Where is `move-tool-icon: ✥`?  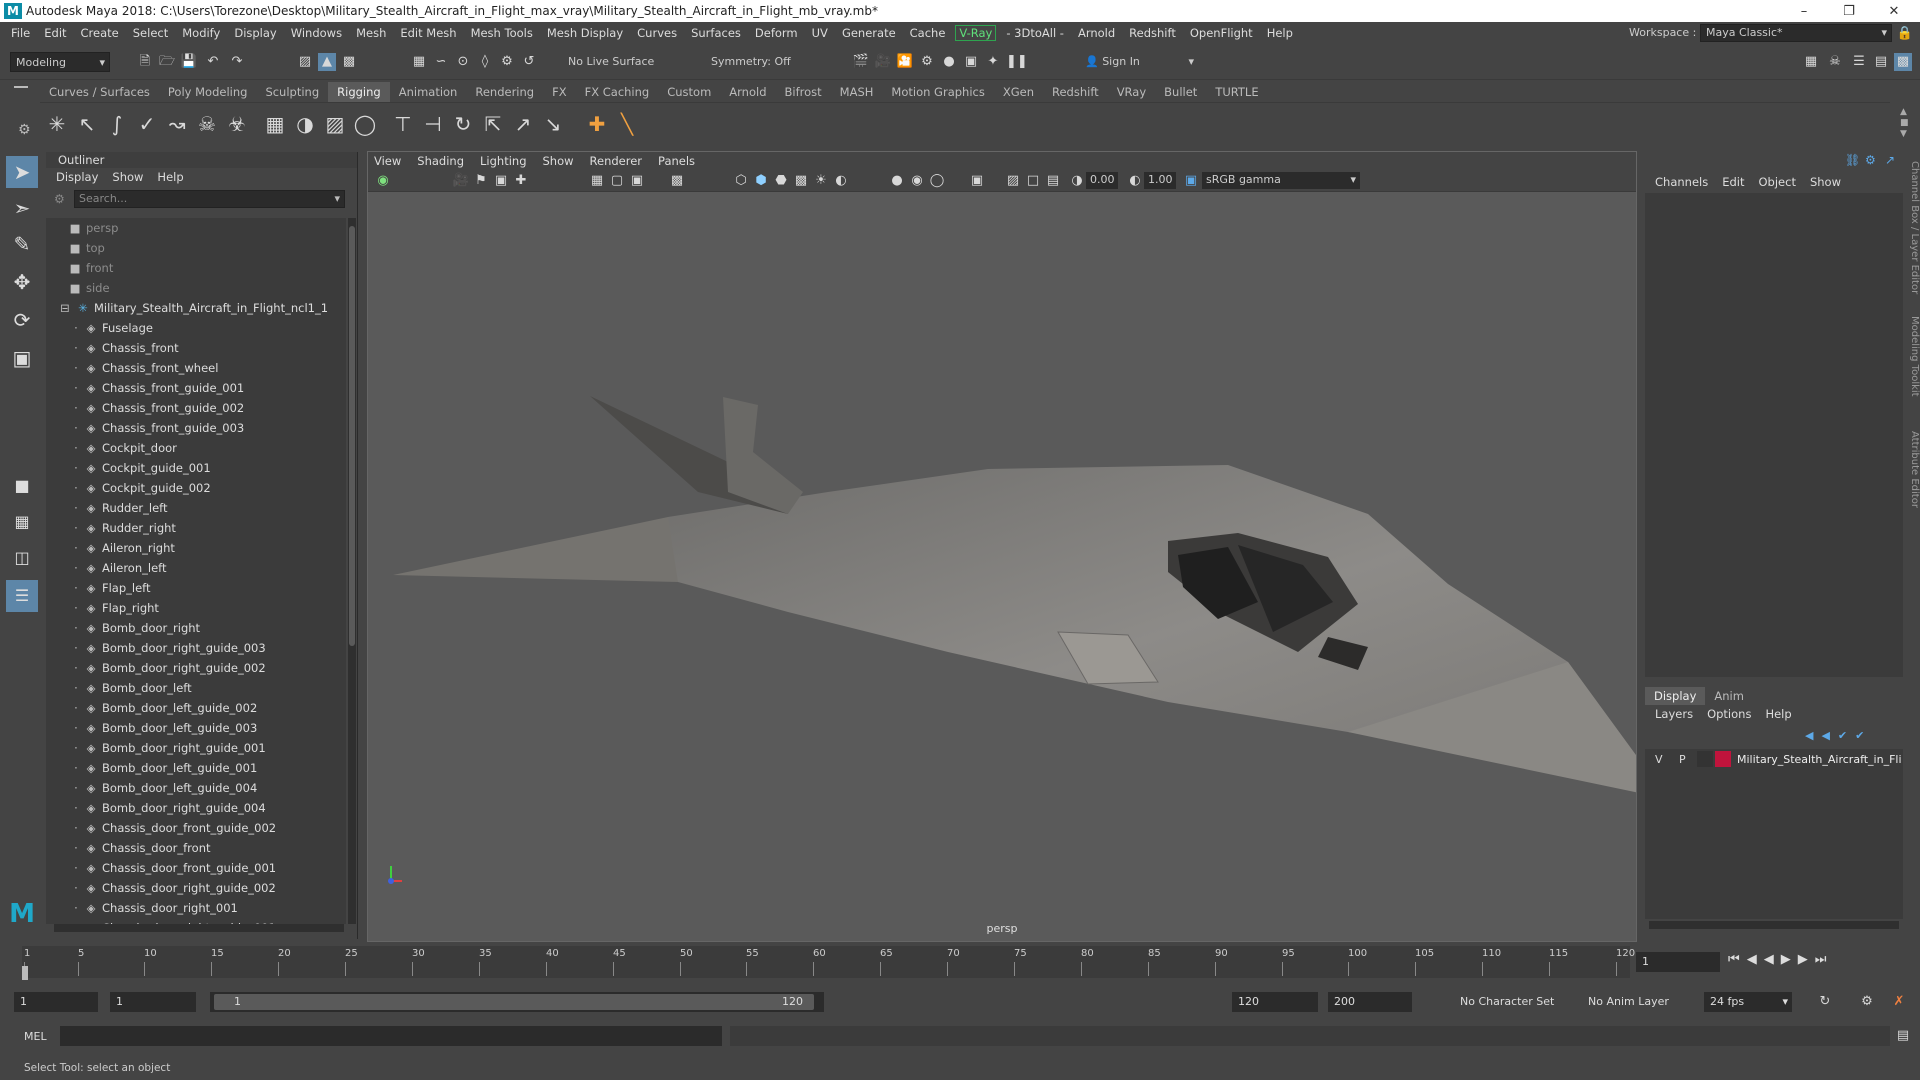 move-tool-icon: ✥ is located at coordinates (22, 282).